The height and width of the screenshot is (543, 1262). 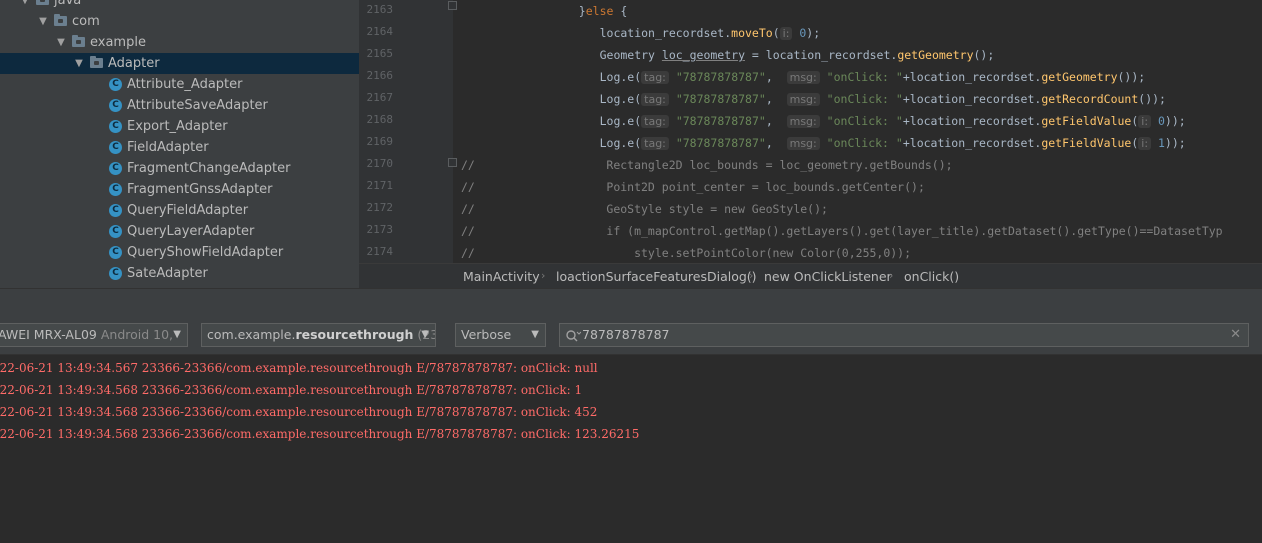 What do you see at coordinates (625, 335) in the screenshot?
I see `search-input: 78787878787` at bounding box center [625, 335].